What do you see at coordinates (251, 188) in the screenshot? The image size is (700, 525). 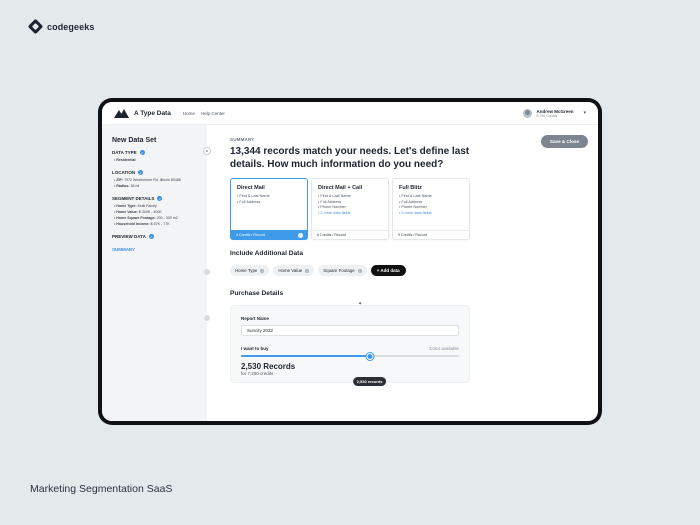 I see `plan-name: Direct Mail` at bounding box center [251, 188].